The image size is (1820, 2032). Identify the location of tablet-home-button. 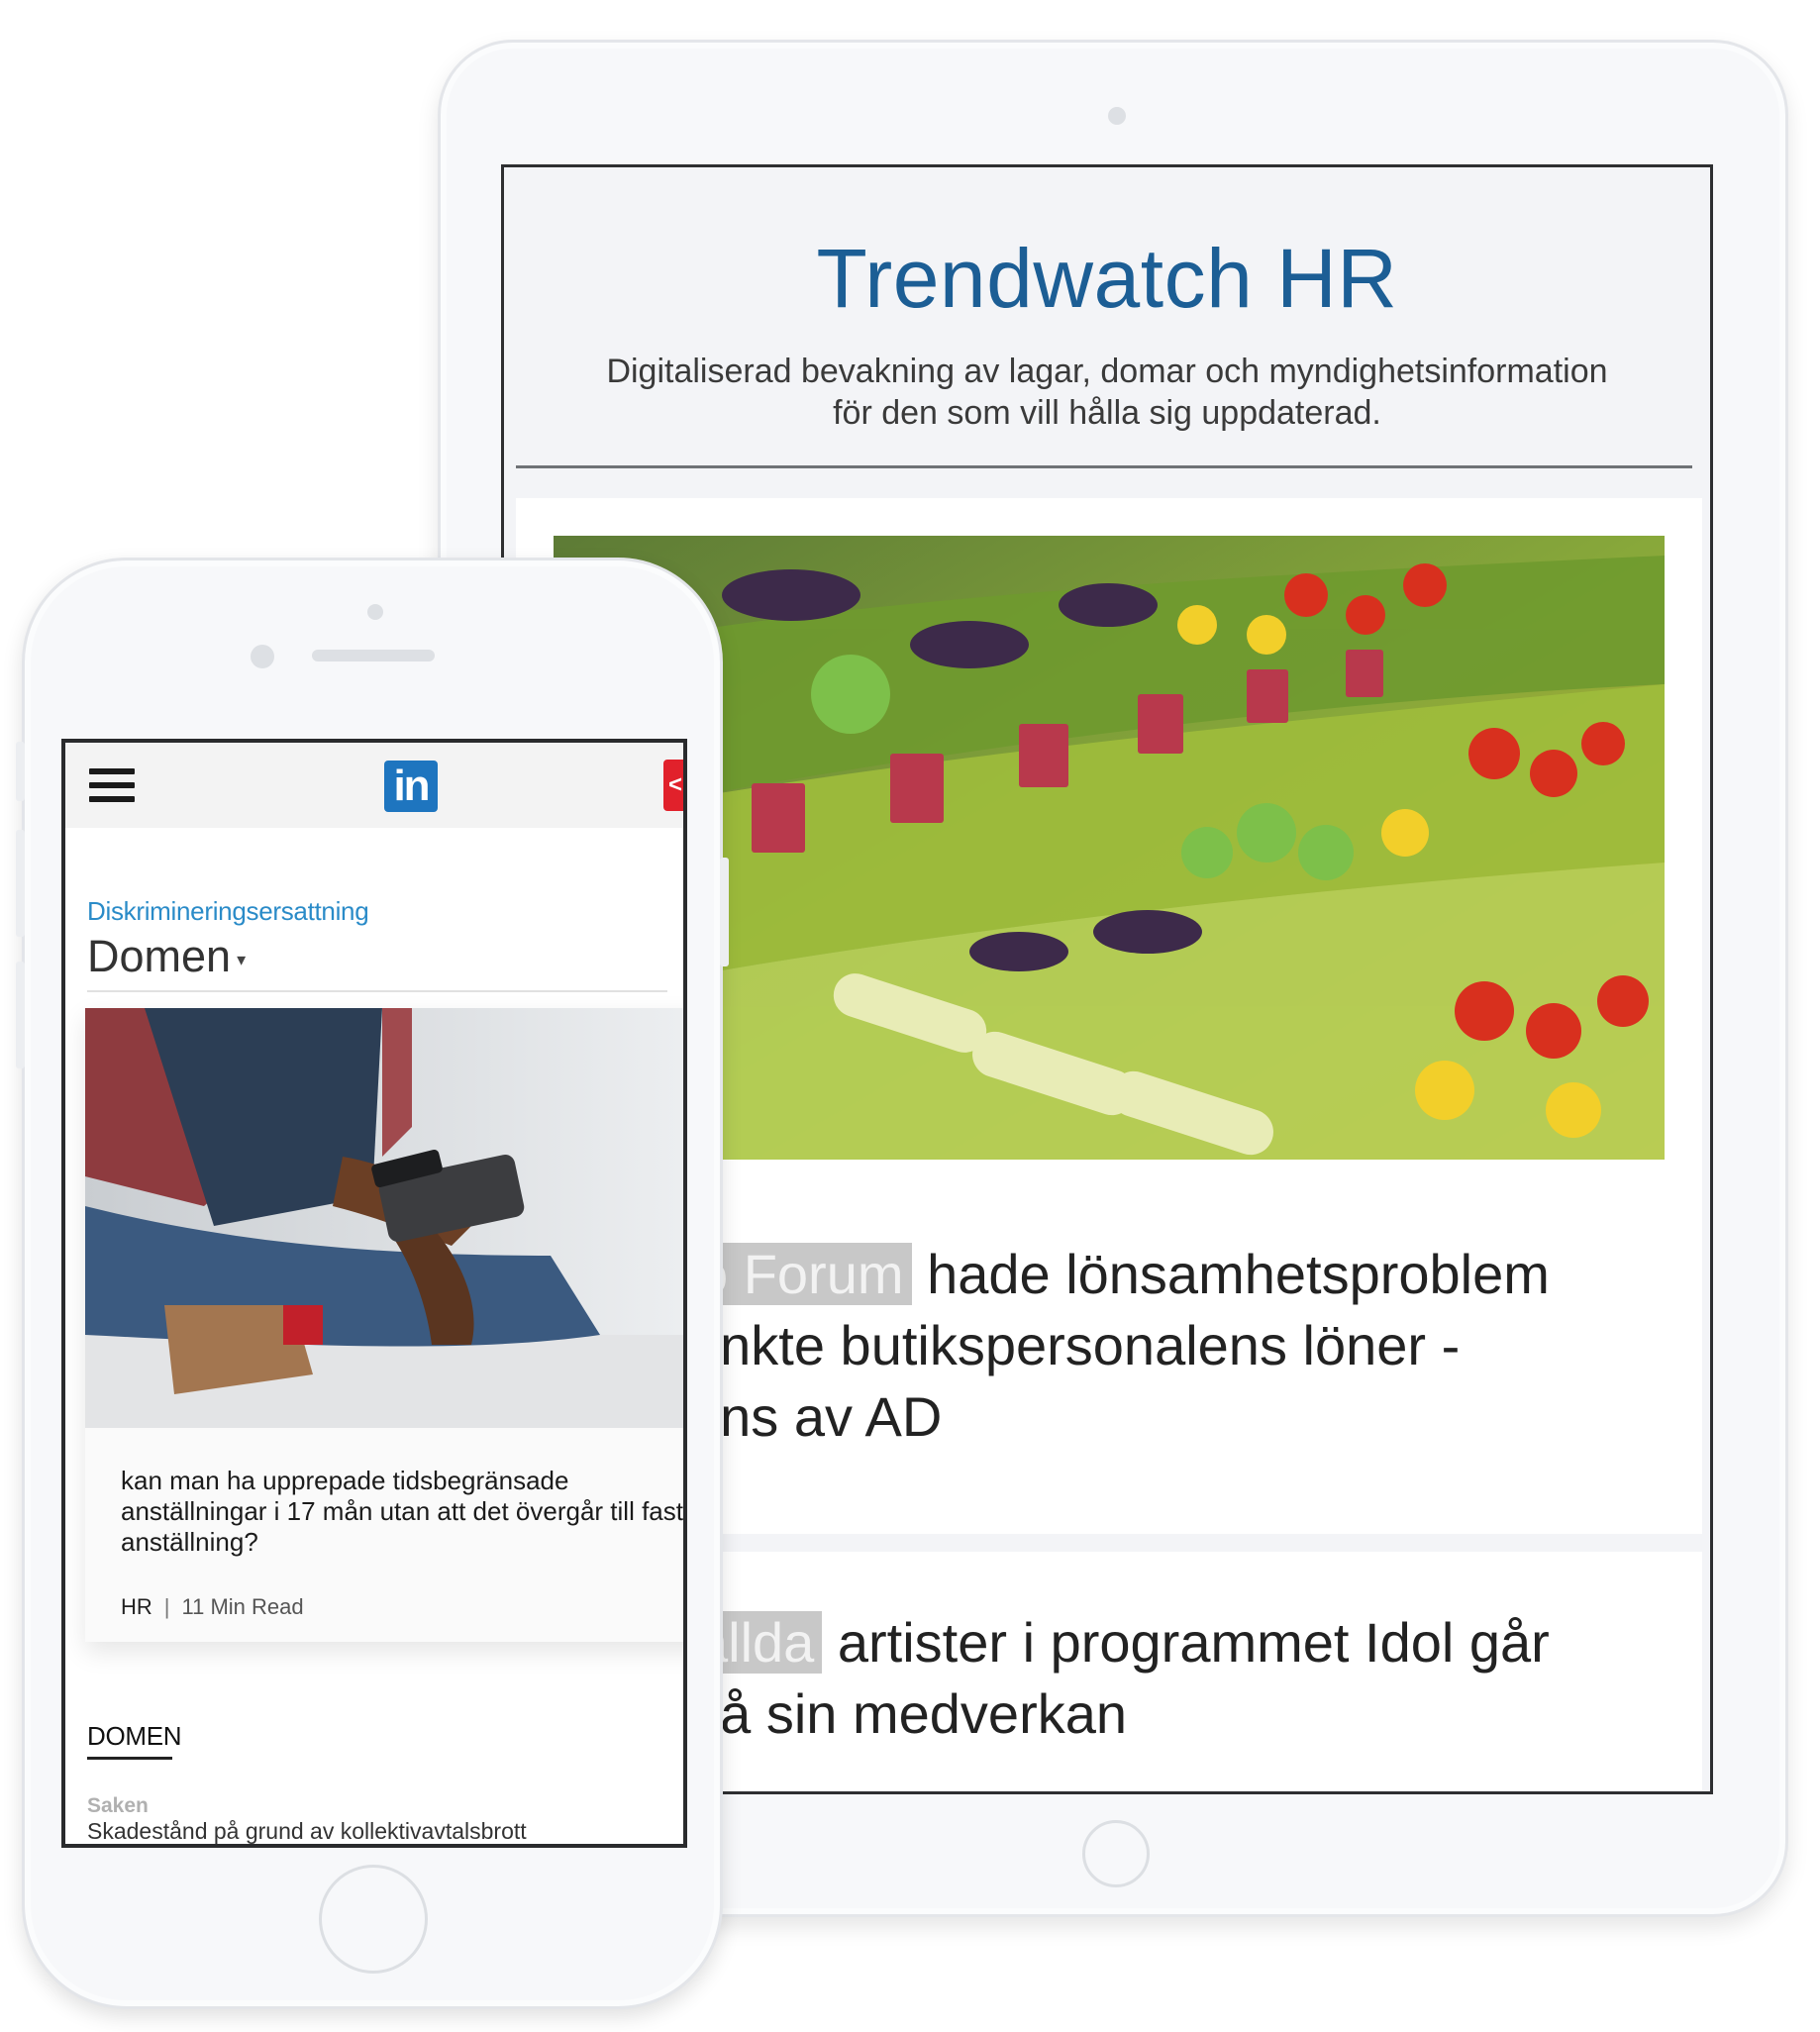
(1116, 1853).